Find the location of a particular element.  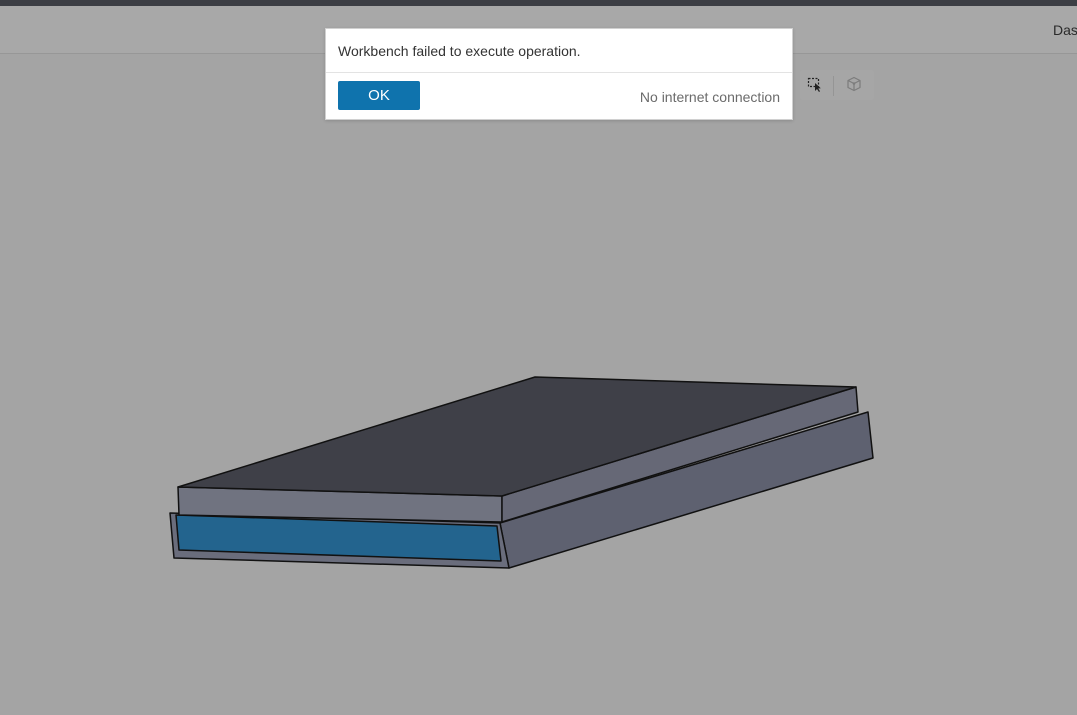

view-toolbar is located at coordinates (837, 85).